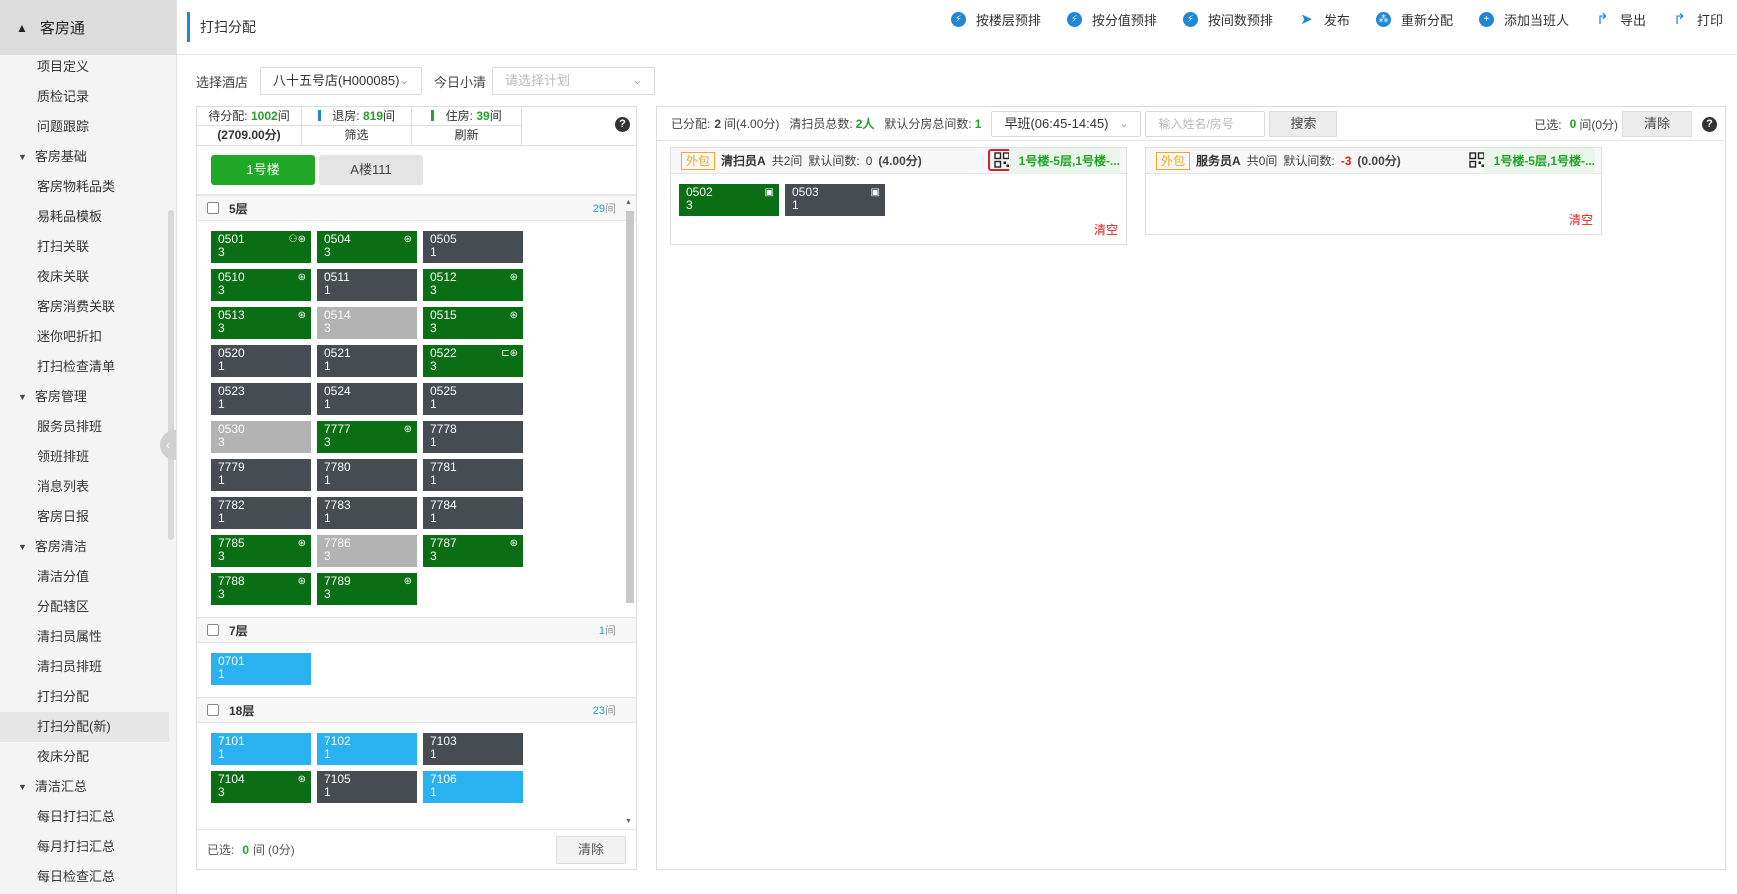 The image size is (1737, 894). What do you see at coordinates (473, 247) in the screenshot?
I see `room-tile: 0505 1` at bounding box center [473, 247].